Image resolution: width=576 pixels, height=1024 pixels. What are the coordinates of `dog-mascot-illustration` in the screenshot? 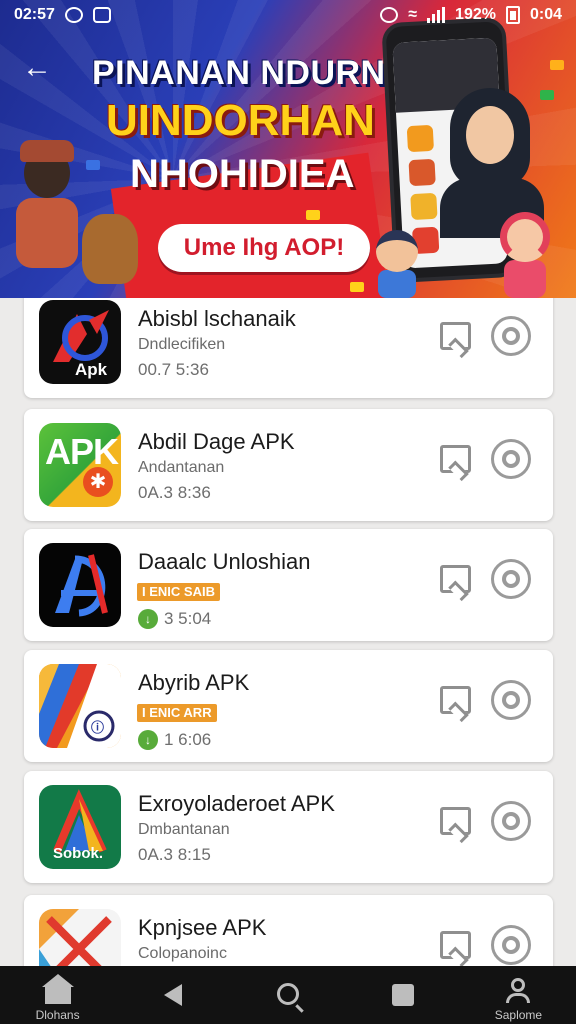 It's located at (110, 249).